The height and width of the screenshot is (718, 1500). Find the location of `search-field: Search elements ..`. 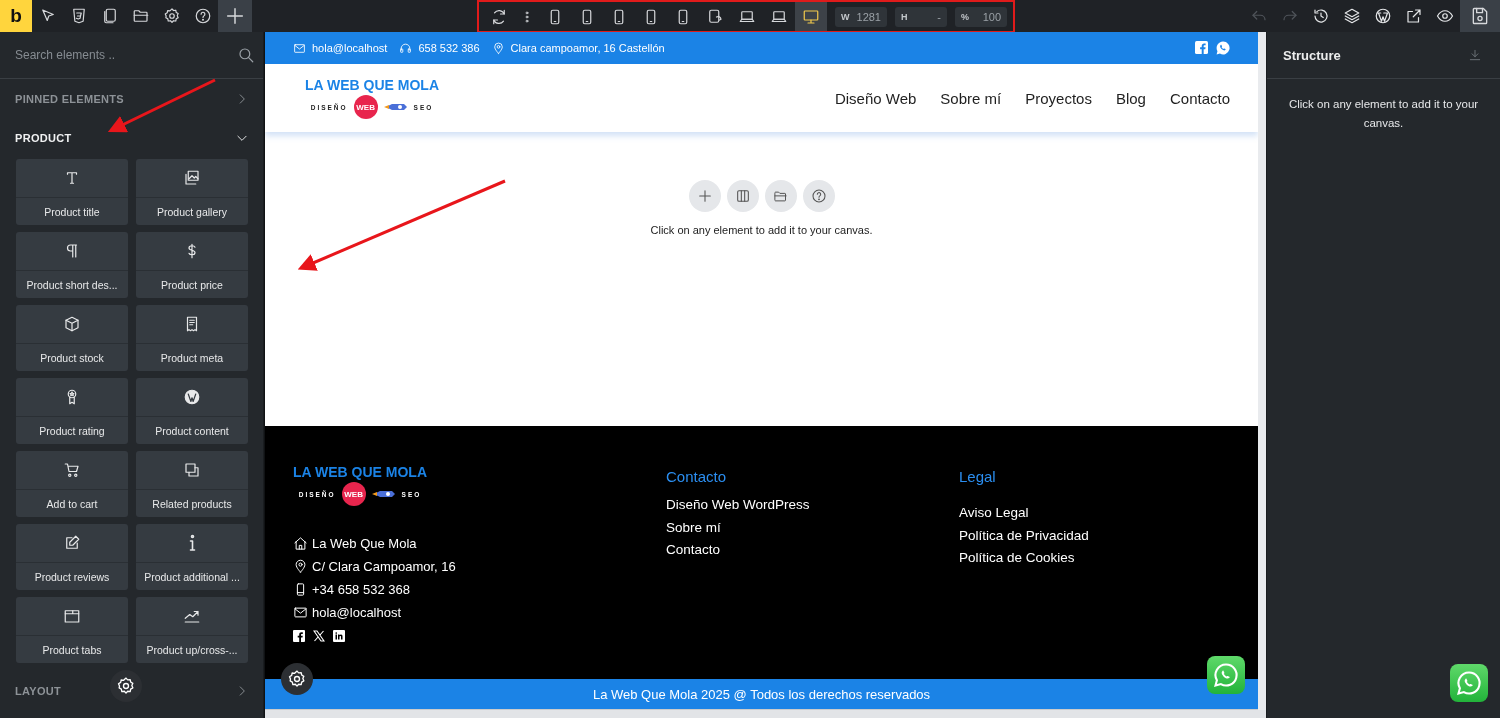

search-field: Search elements .. is located at coordinates (126, 55).